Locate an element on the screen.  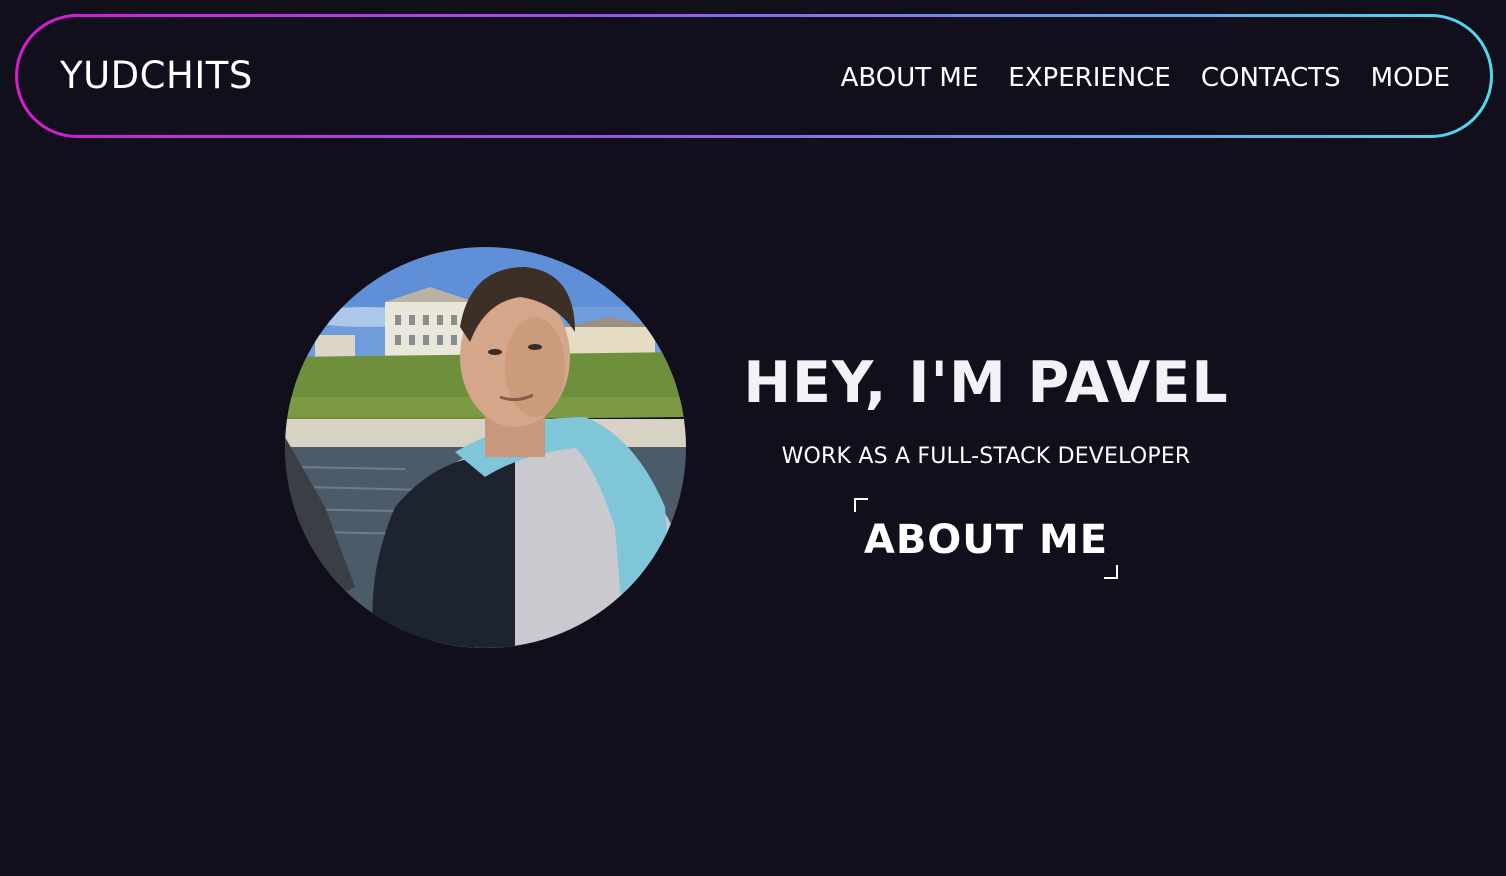
about-me-button: ABOUT ME is located at coordinates (986, 538).